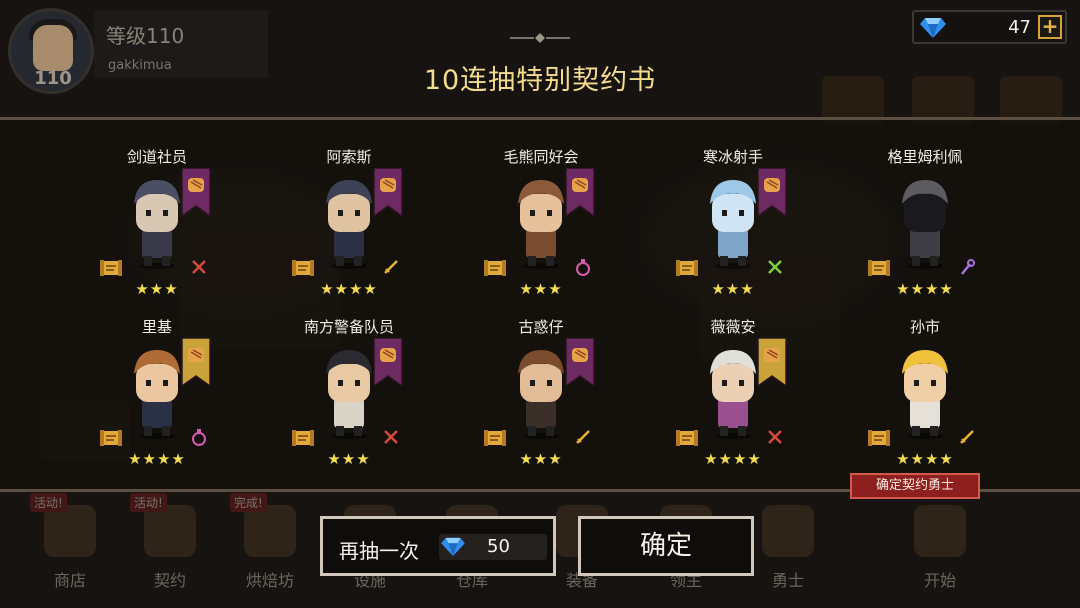 This screenshot has width=1080, height=608. Describe the element at coordinates (733, 226) in the screenshot. I see `warrior-card: 寒冰射手 ★★★` at that location.